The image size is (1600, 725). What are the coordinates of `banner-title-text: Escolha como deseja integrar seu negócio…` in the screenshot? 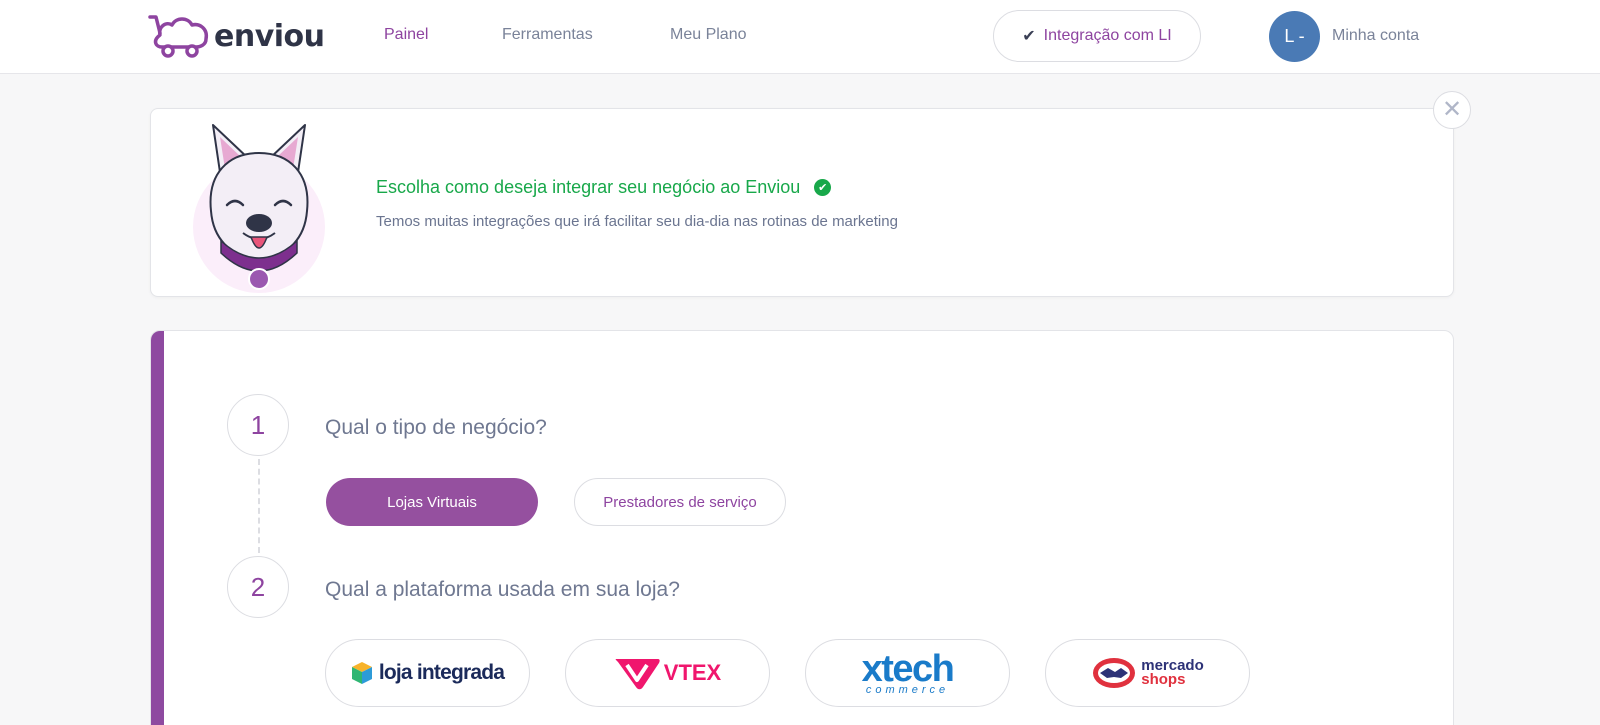 It's located at (588, 187).